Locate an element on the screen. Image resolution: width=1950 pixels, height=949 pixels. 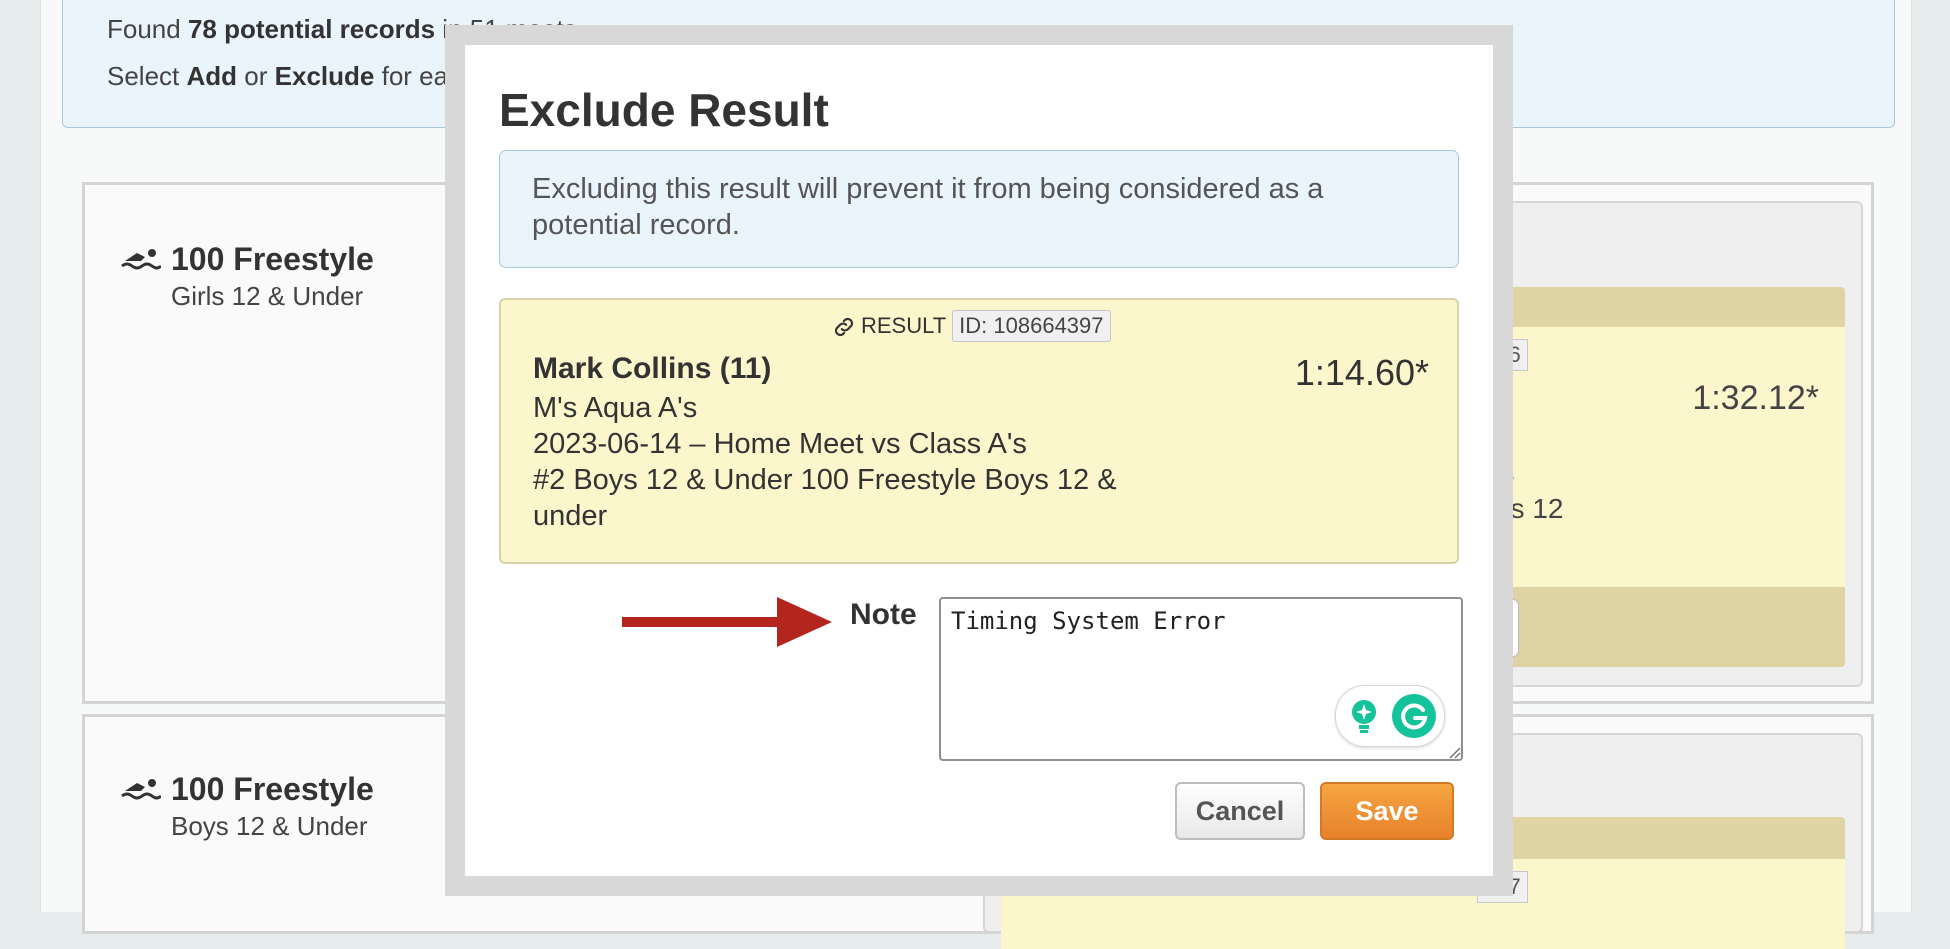
save-button: Save is located at coordinates (1387, 811).